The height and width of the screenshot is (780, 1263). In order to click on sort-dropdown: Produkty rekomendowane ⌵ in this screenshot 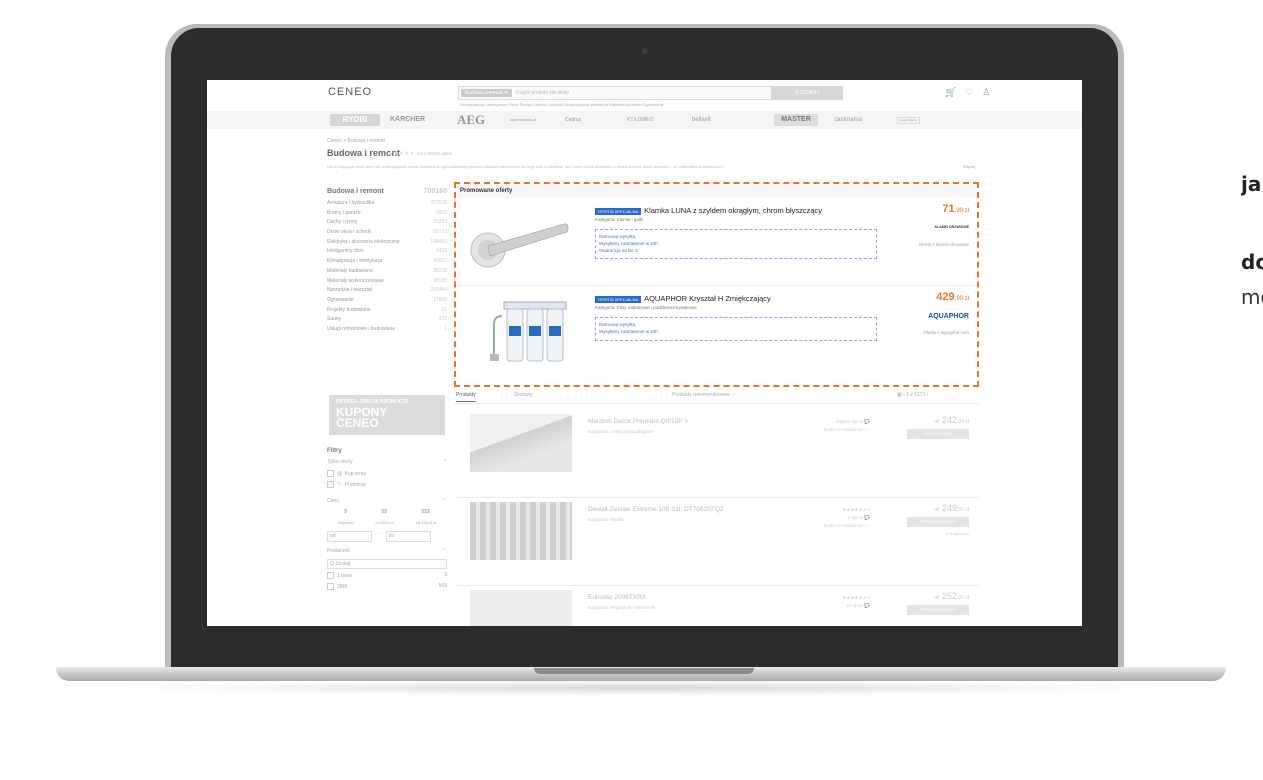, I will do `click(703, 395)`.